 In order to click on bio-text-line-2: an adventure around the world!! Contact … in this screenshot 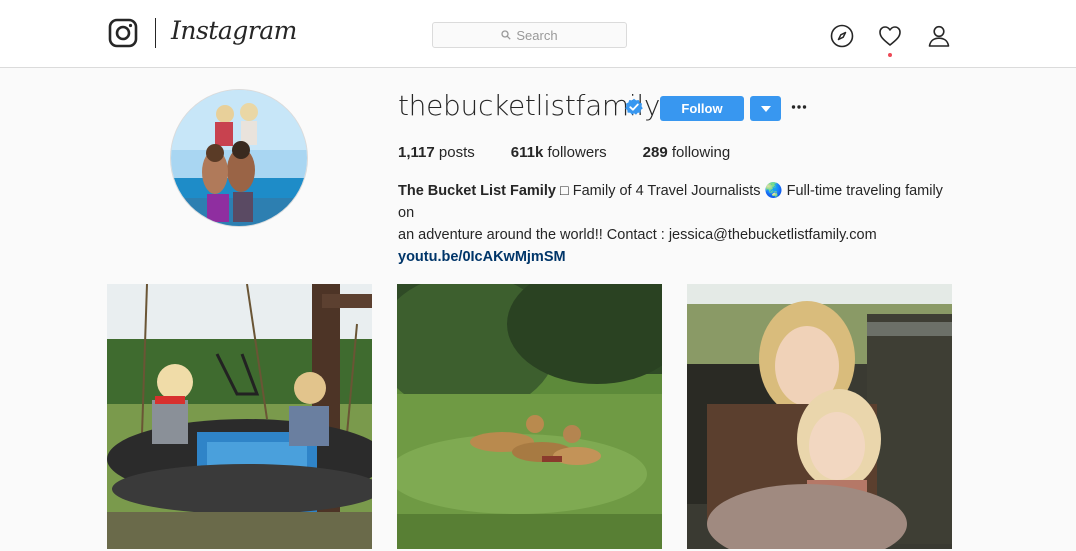, I will do `click(637, 235)`.